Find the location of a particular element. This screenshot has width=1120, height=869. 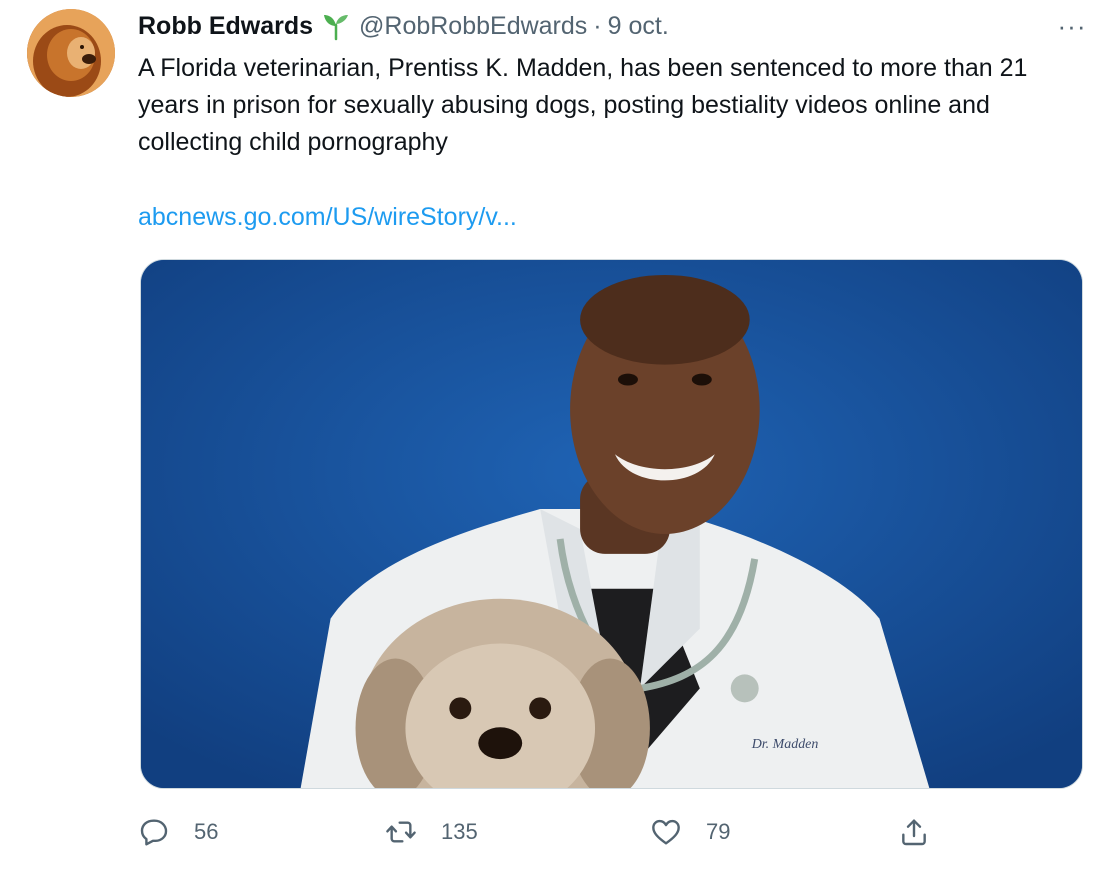

sprout-icon is located at coordinates (336, 26).